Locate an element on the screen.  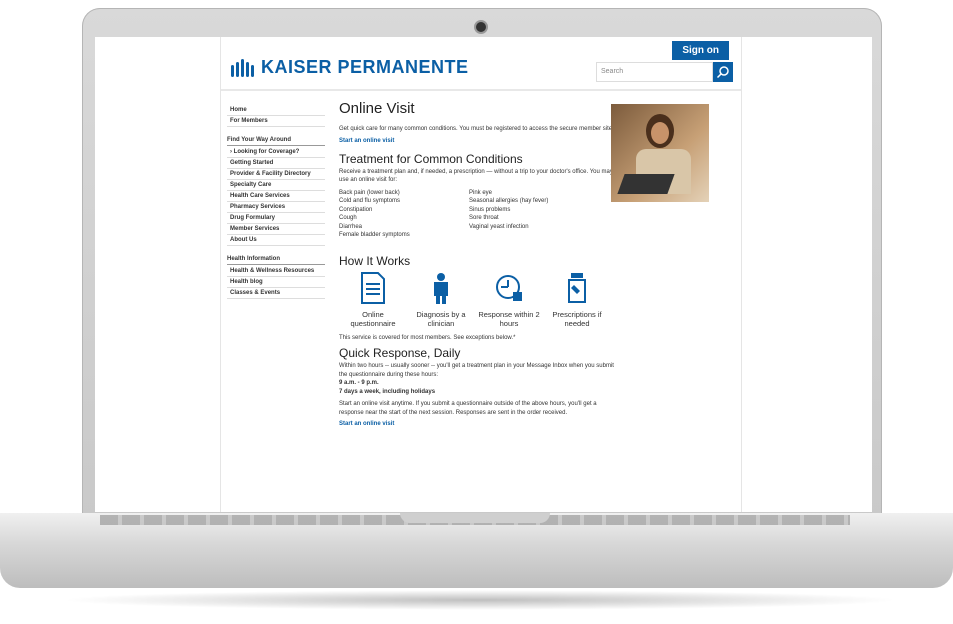
document-icon is located at coordinates (373, 287).